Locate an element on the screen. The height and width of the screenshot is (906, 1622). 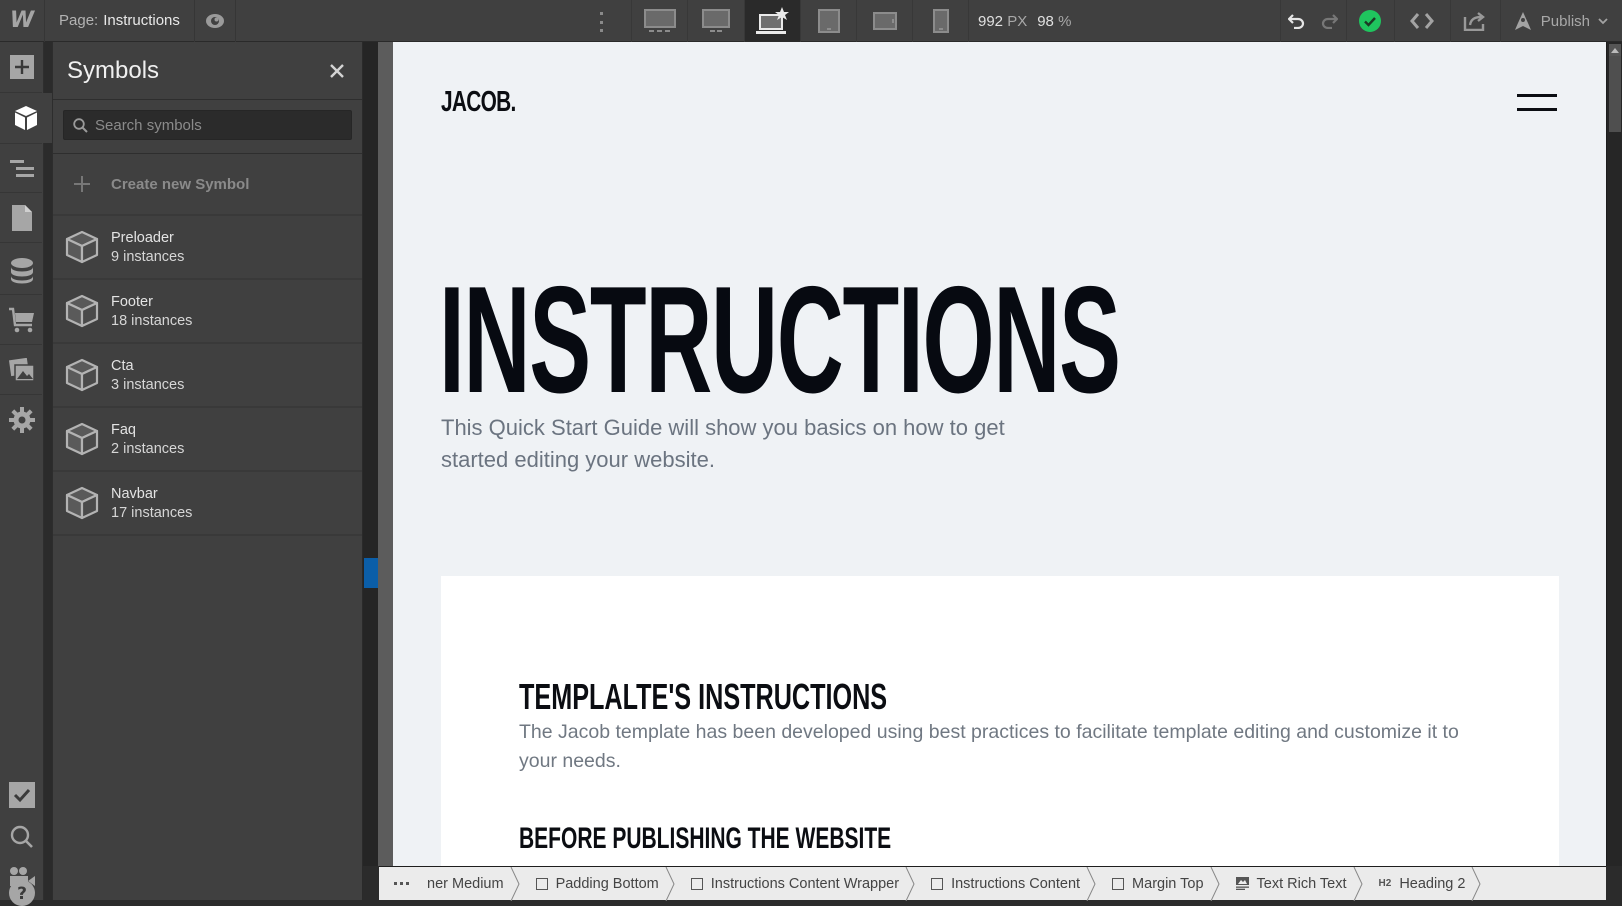
left-icon-rail: ? is located at coordinates (26, 474).